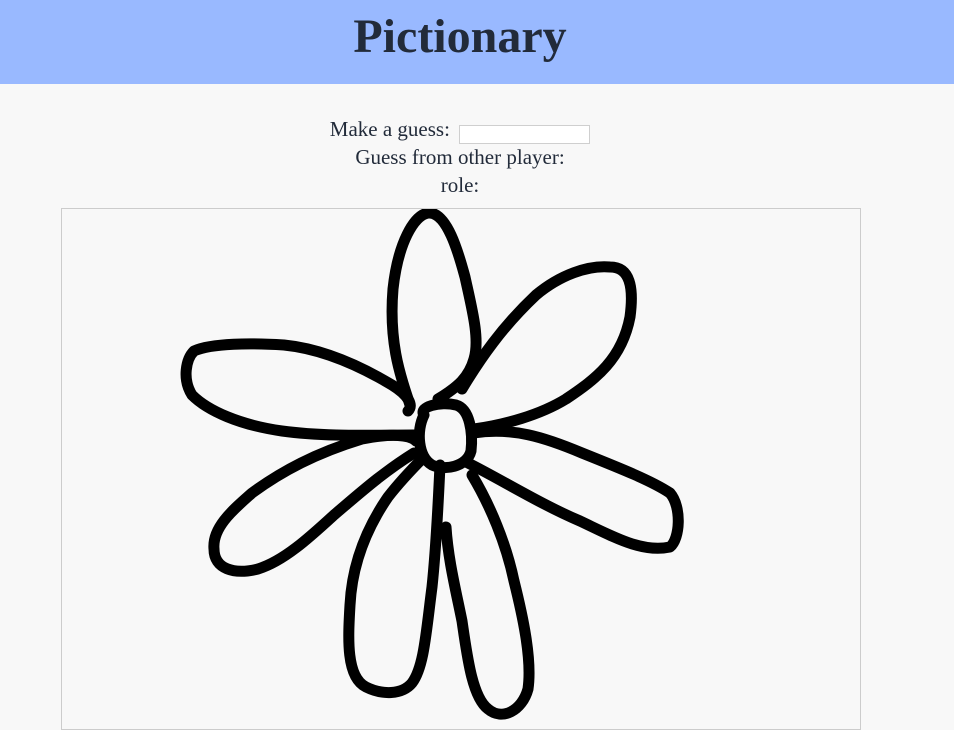  Describe the element at coordinates (300, 389) in the screenshot. I see `petal-left` at that location.